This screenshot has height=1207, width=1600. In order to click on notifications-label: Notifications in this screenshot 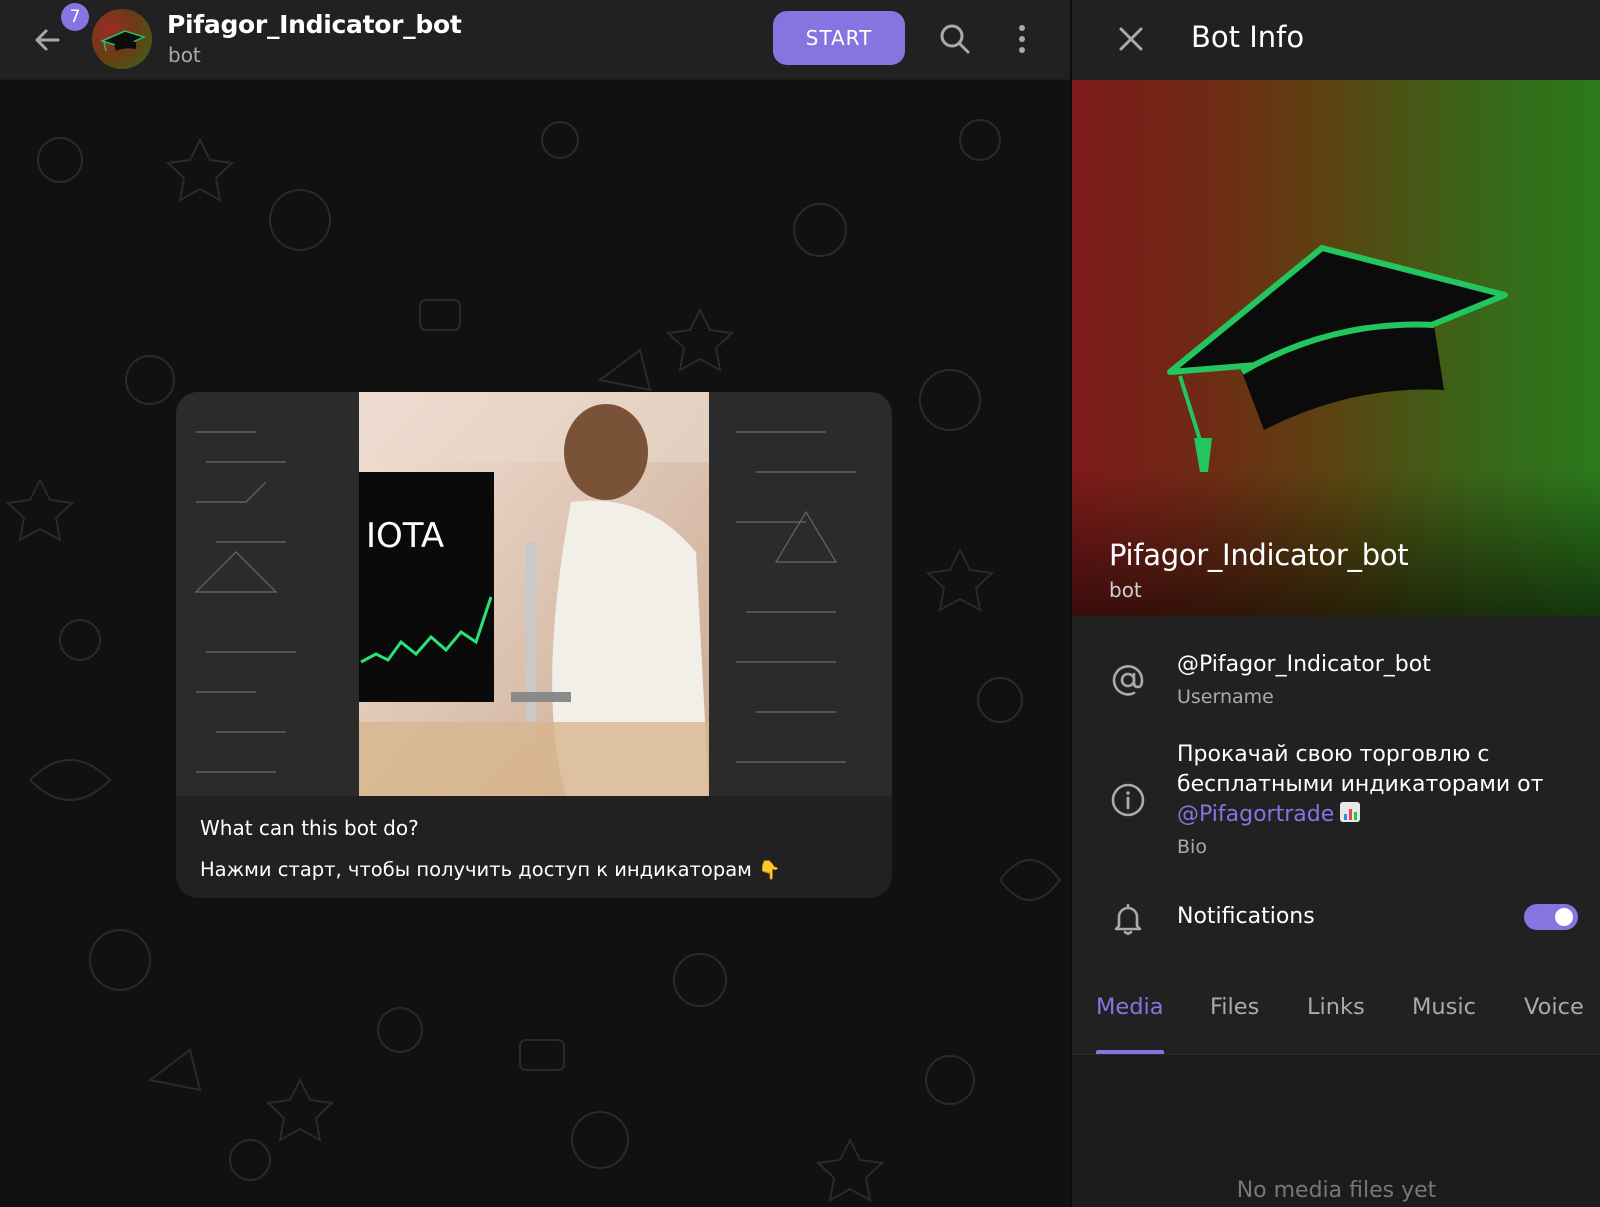, I will do `click(1246, 916)`.